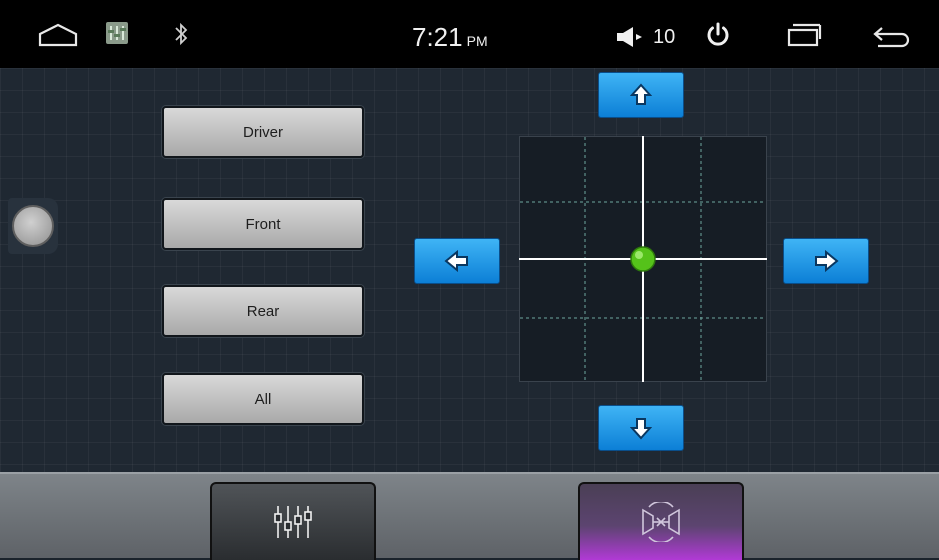 This screenshot has height=560, width=939. I want to click on recent-apps-icon, so click(804, 37).